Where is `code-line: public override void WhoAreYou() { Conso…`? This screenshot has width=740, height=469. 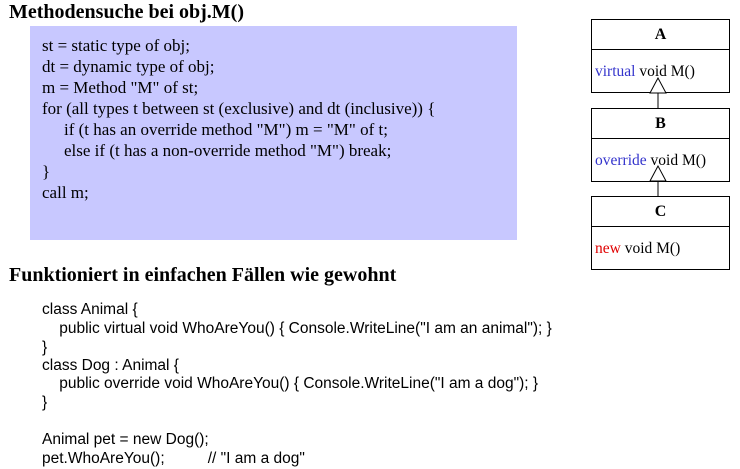
code-line: public override void WhoAreYou() { Conso… is located at coordinates (290, 383).